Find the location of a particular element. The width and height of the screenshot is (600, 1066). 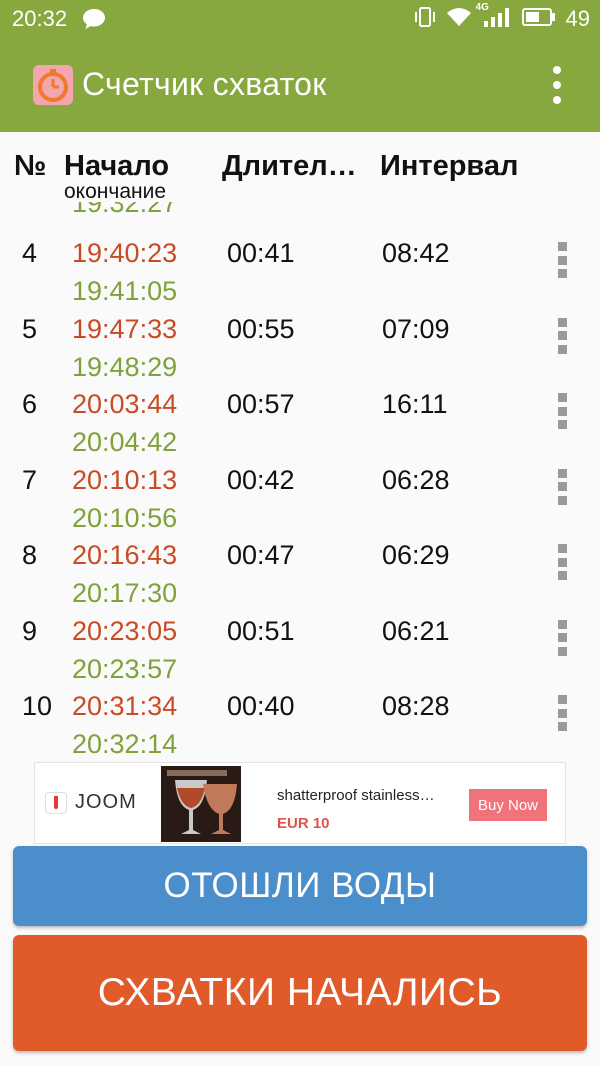

vibrate-icon is located at coordinates (425, 19).